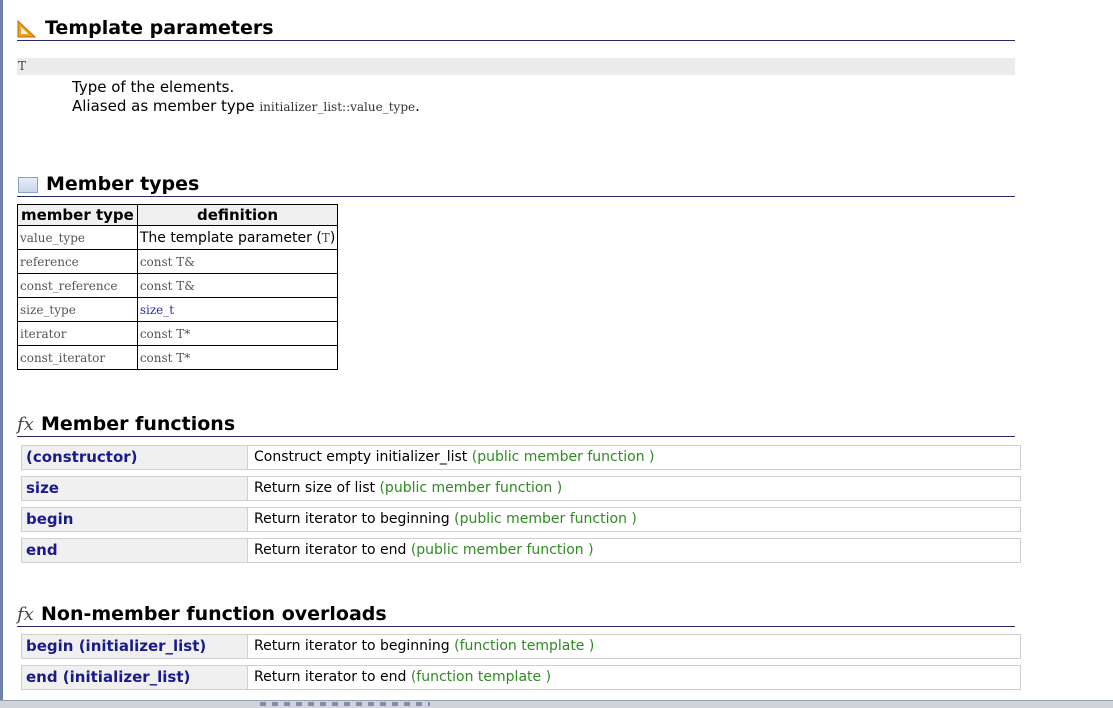  Describe the element at coordinates (237, 215) in the screenshot. I see `header-definition: definition` at that location.